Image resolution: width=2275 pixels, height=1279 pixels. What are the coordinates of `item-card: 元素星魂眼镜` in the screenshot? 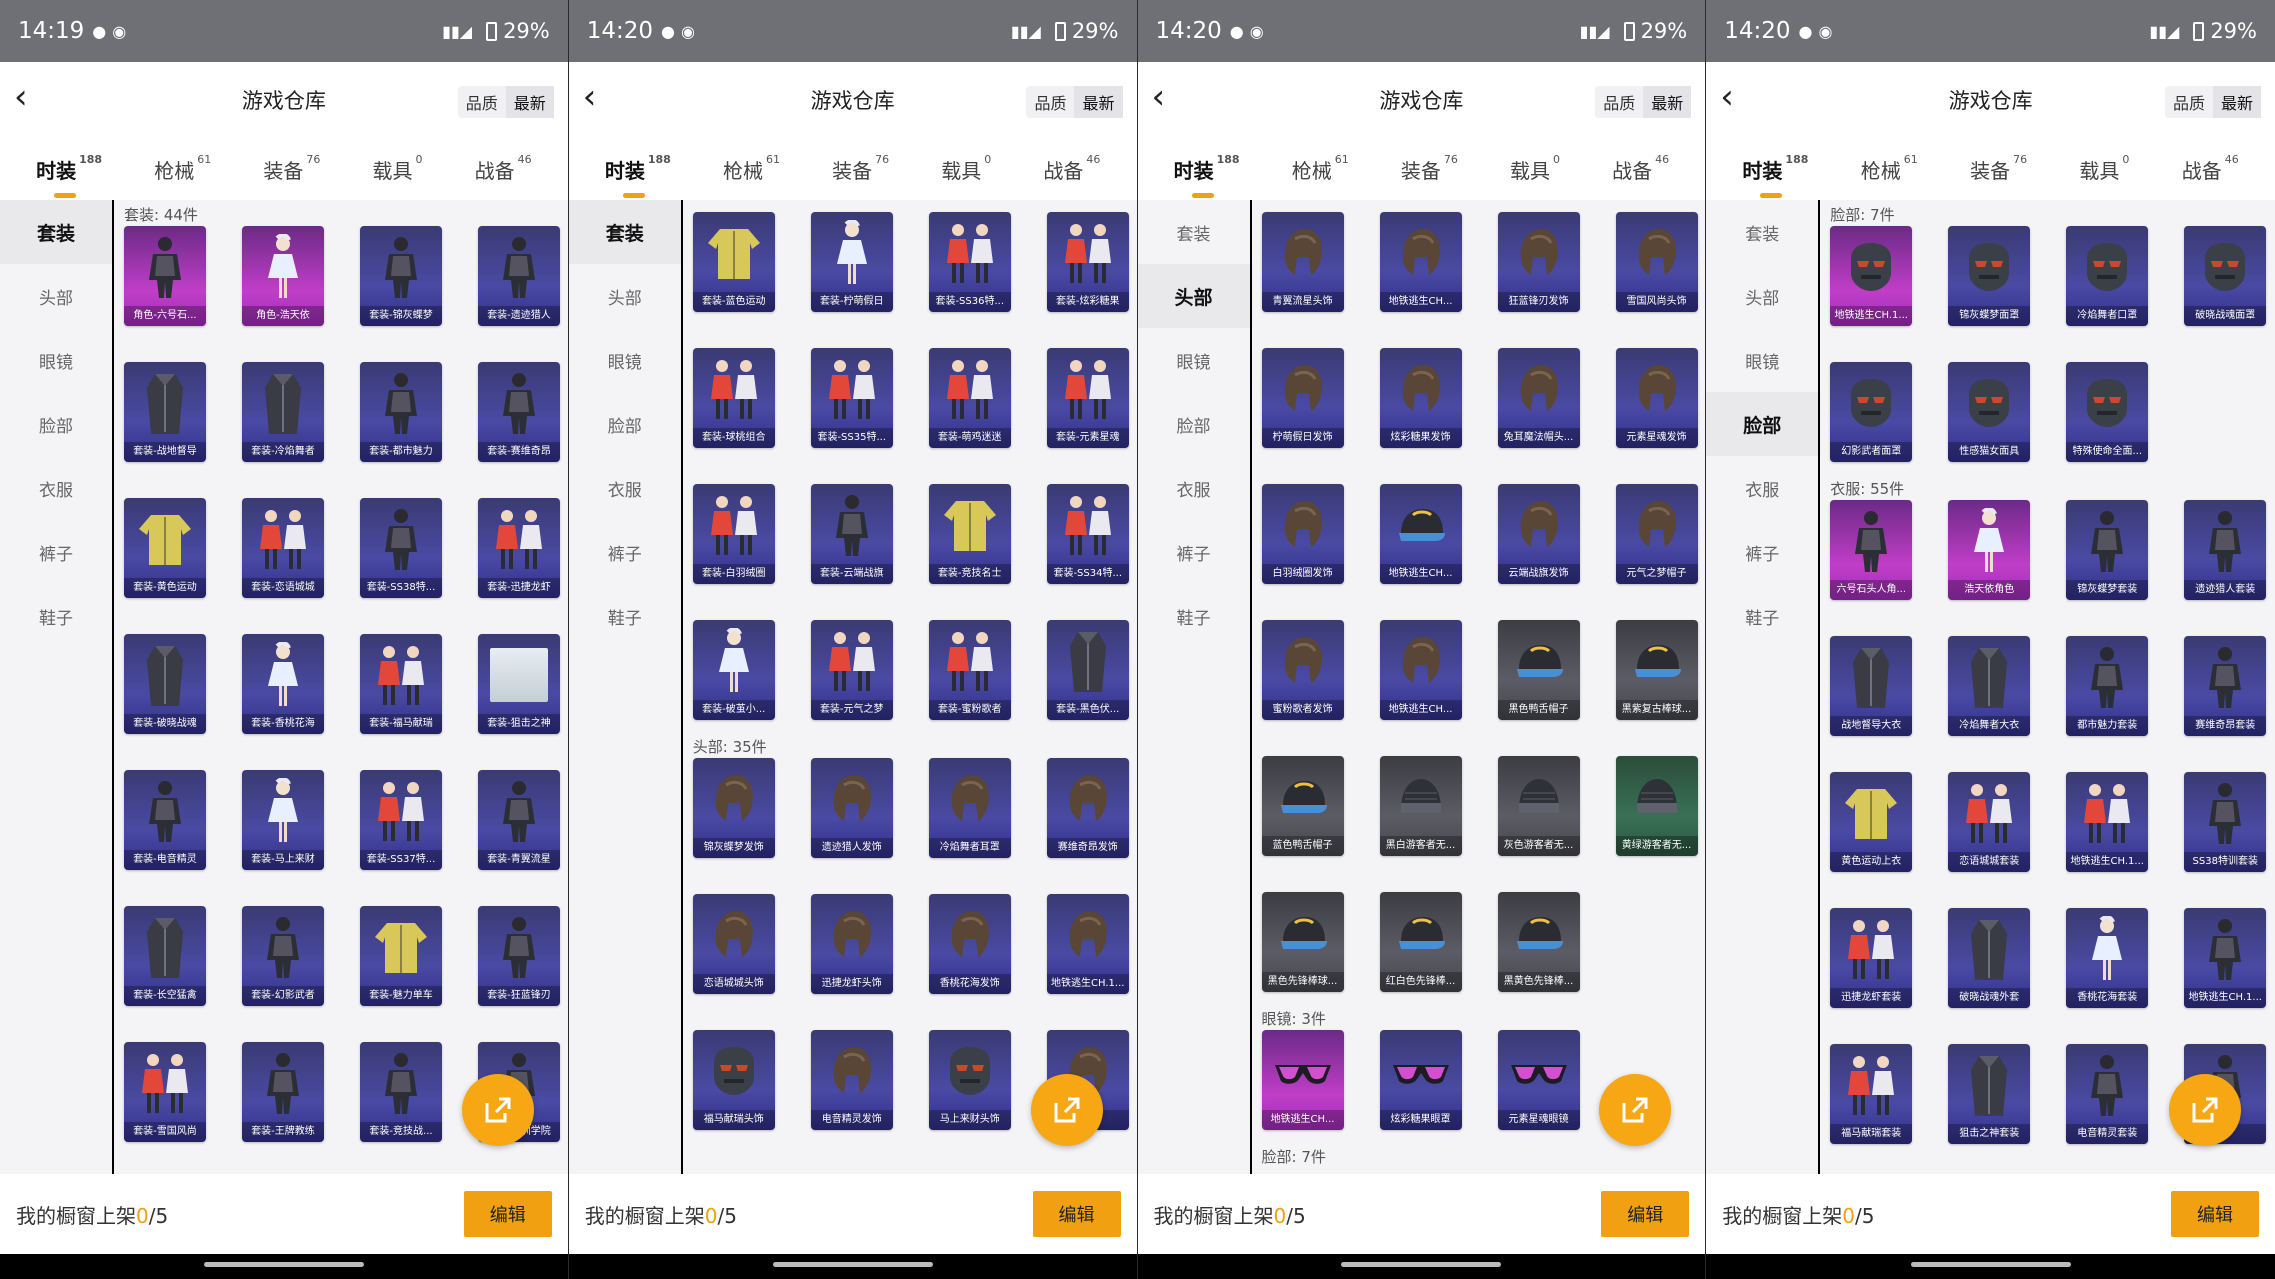 It's located at (1538, 1080).